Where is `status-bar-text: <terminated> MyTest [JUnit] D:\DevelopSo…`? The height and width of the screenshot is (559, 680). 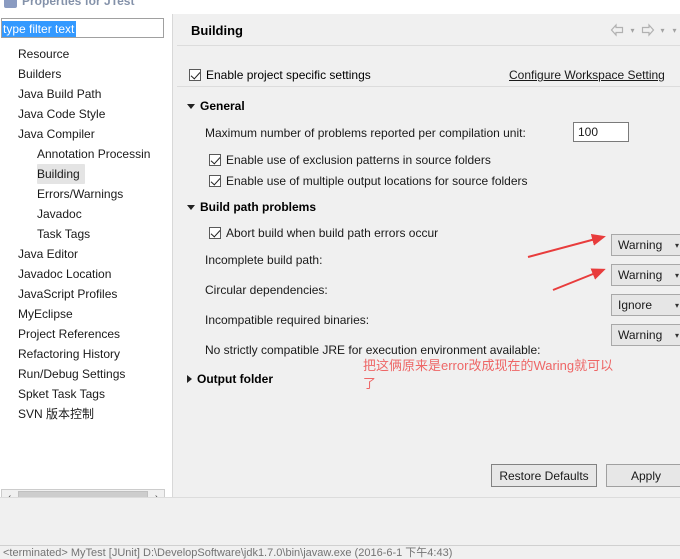 status-bar-text: <terminated> MyTest [JUnit] D:\DevelopSo… is located at coordinates (228, 553).